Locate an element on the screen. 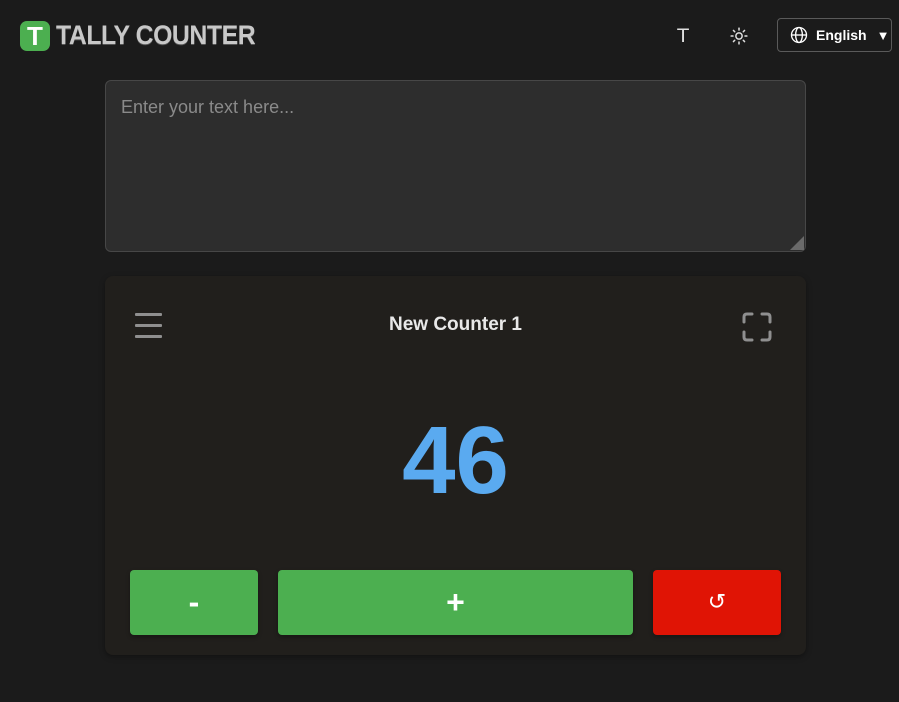  sun-icon is located at coordinates (739, 36).